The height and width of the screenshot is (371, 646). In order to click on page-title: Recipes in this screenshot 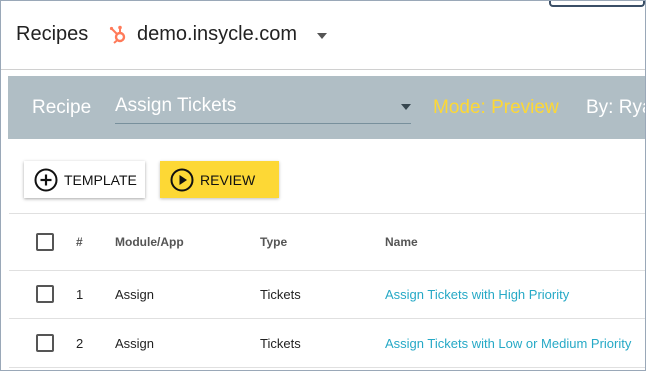, I will do `click(52, 34)`.